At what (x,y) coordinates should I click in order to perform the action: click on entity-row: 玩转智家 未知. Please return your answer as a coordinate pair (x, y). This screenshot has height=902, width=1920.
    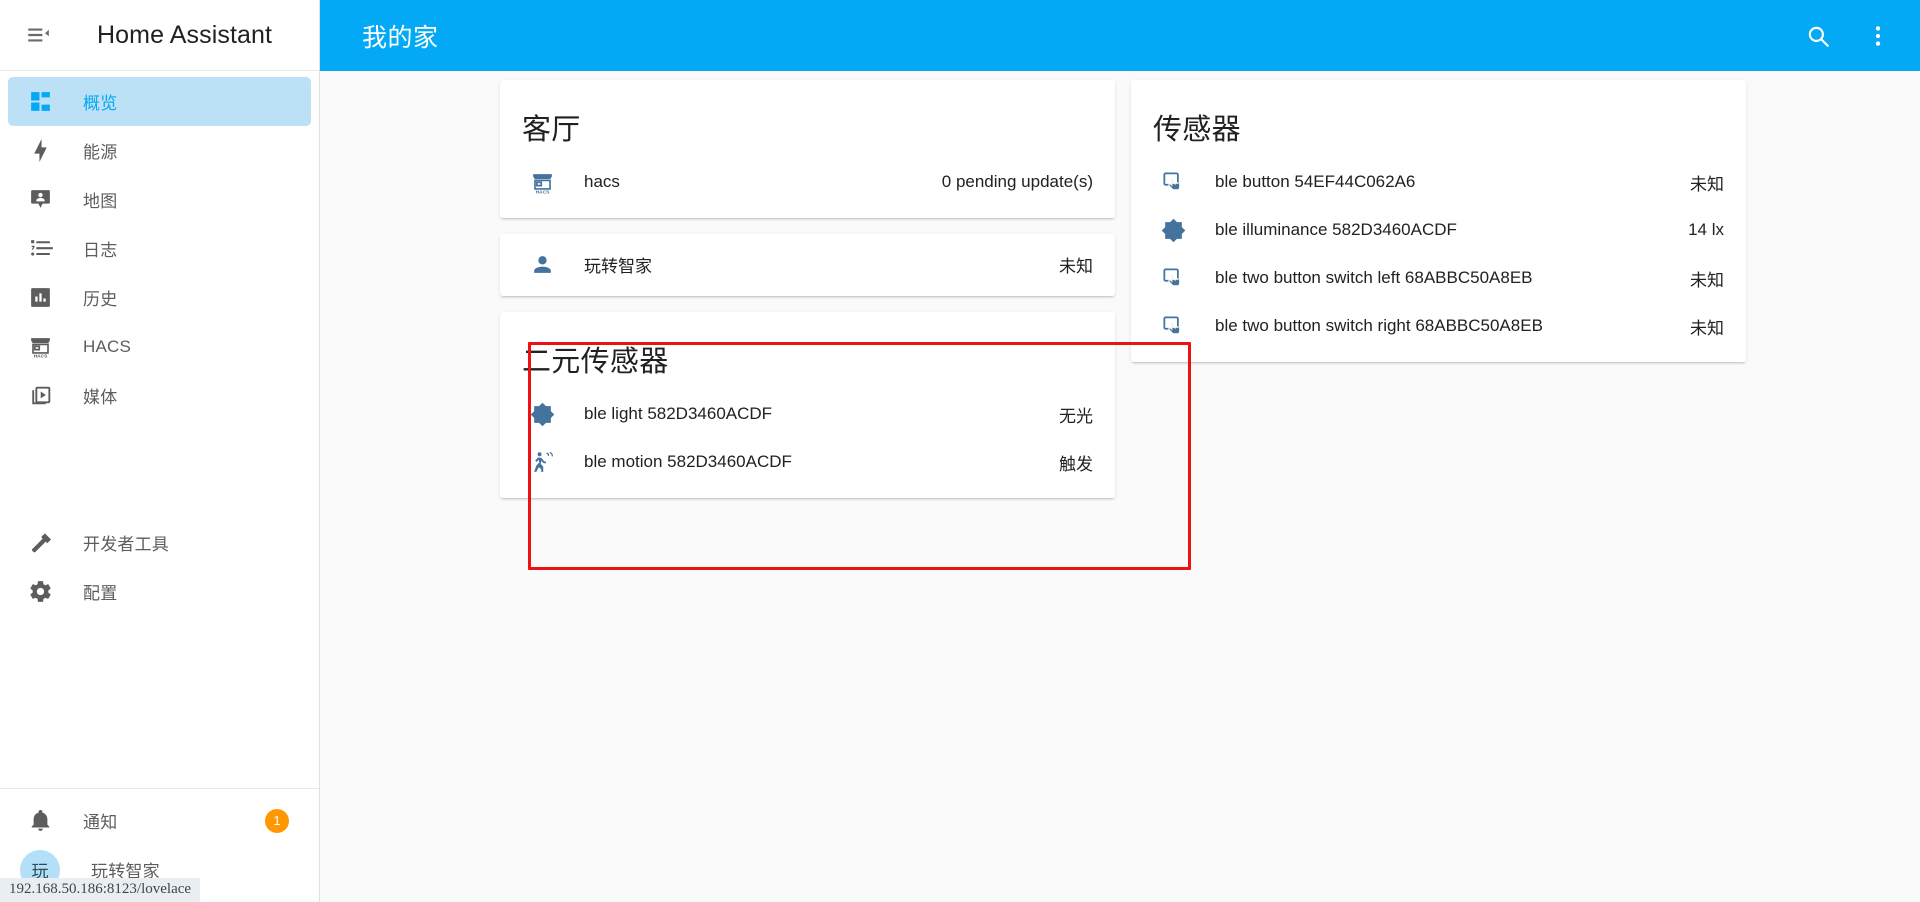
    Looking at the image, I should click on (807, 264).